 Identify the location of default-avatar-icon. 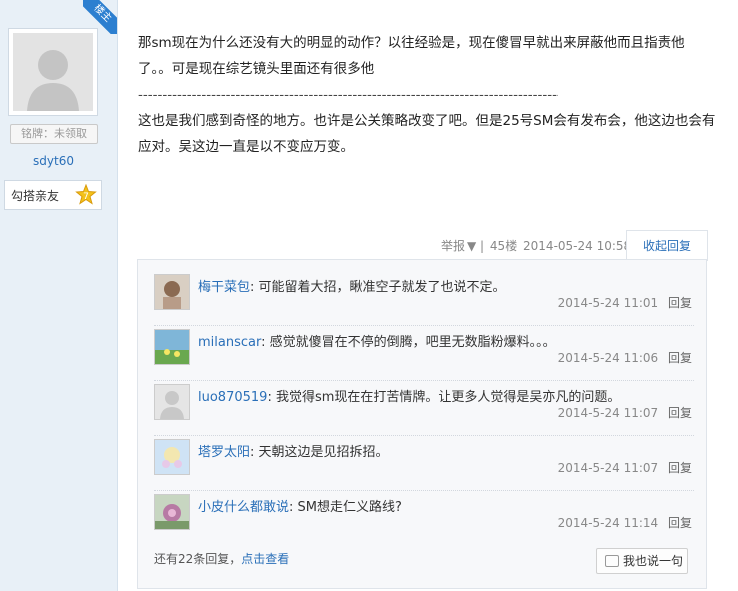
(53, 72).